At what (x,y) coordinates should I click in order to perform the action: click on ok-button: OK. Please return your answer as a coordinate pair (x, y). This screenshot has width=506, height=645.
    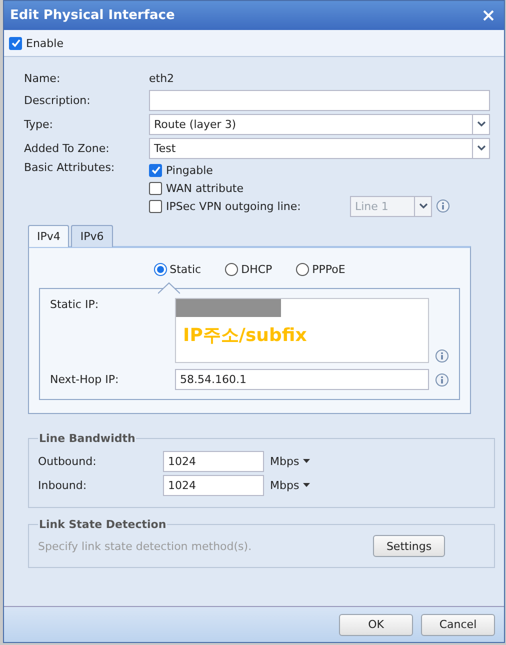
    Looking at the image, I should click on (376, 625).